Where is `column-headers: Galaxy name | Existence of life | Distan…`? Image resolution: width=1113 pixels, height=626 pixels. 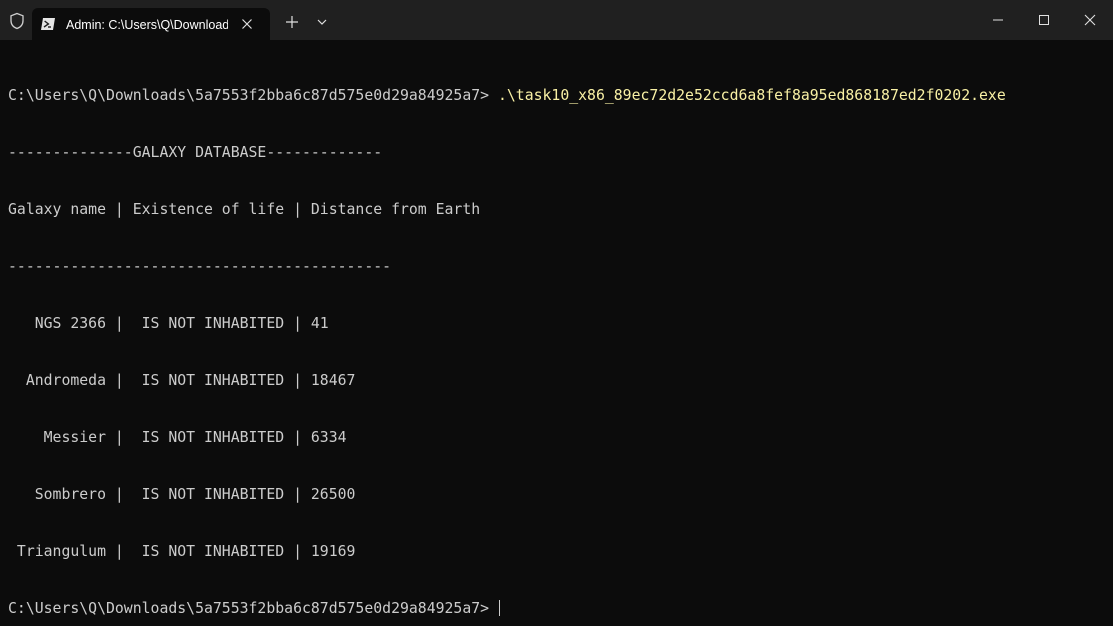 column-headers: Galaxy name | Existence of life | Distan… is located at coordinates (244, 209).